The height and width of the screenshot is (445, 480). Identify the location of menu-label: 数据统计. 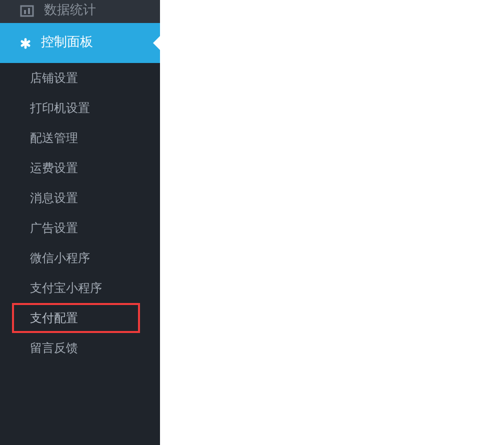
(70, 11).